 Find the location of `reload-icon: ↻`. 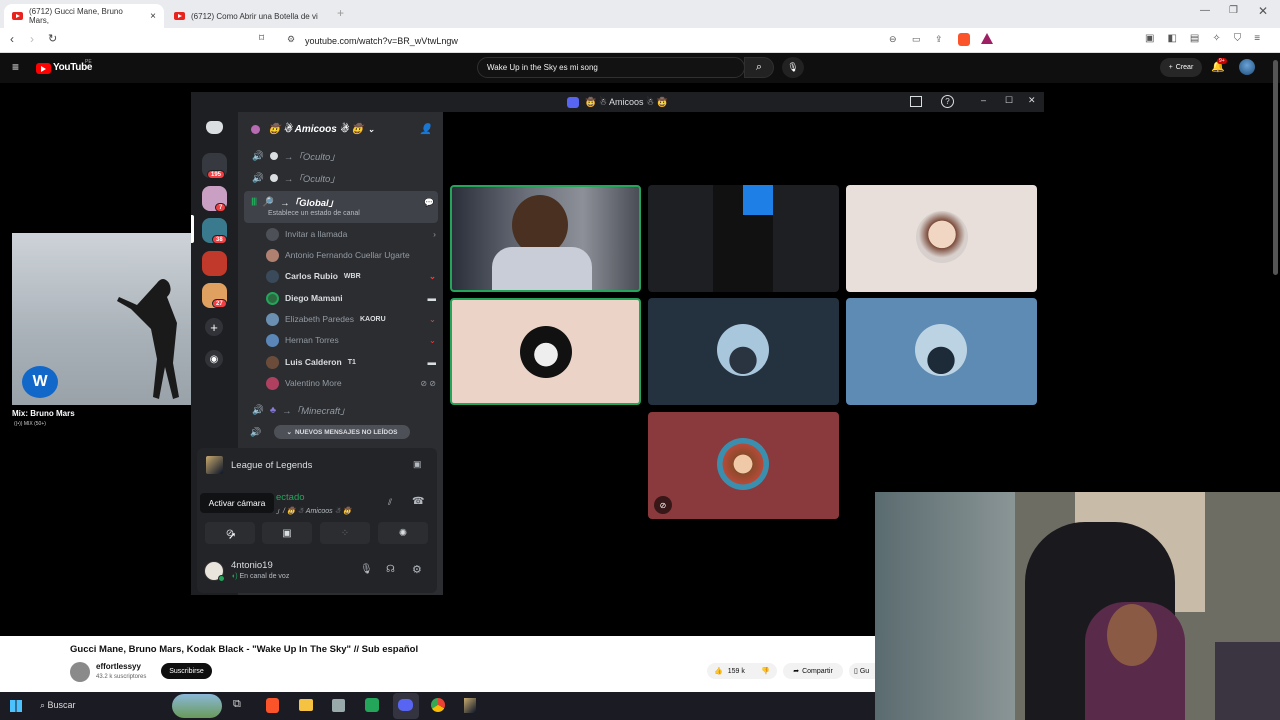

reload-icon: ↻ is located at coordinates (52, 38).